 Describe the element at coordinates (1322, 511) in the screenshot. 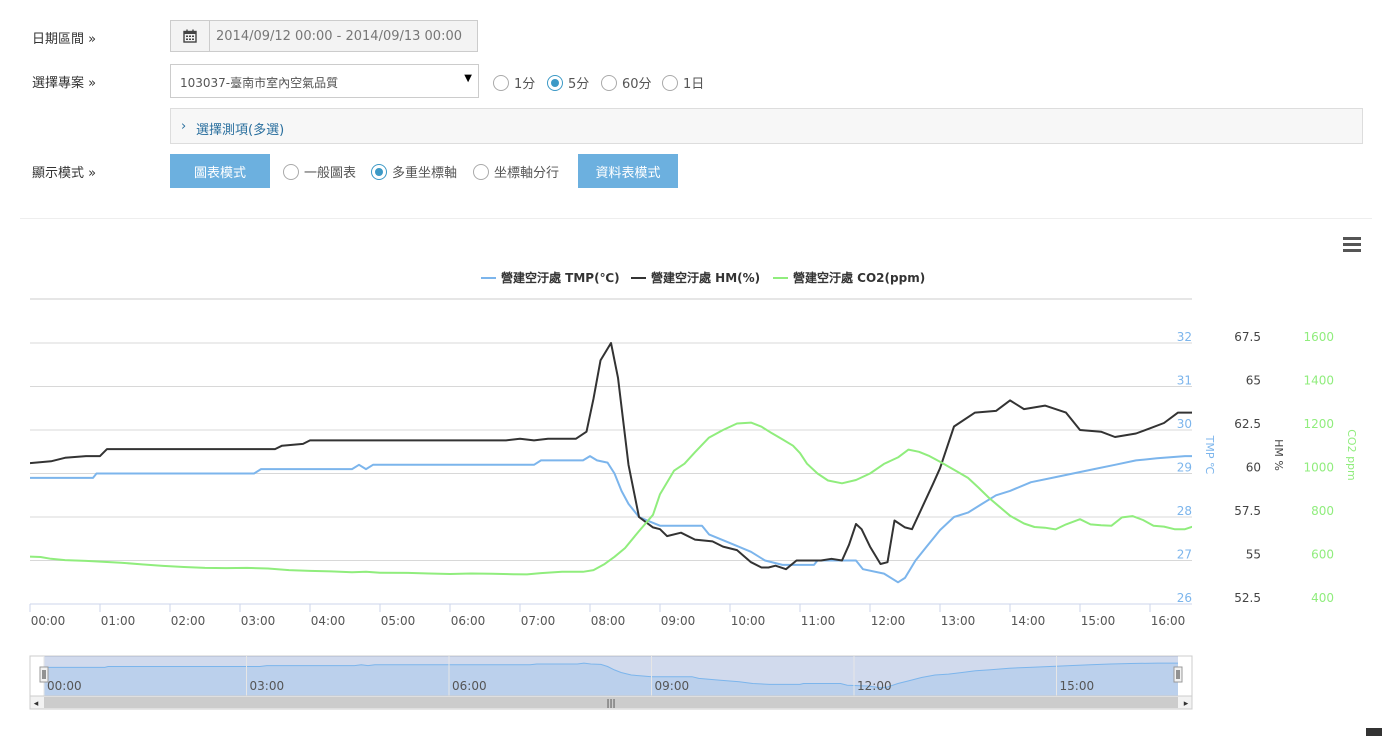

I see `co2-axis-tick: 800` at that location.